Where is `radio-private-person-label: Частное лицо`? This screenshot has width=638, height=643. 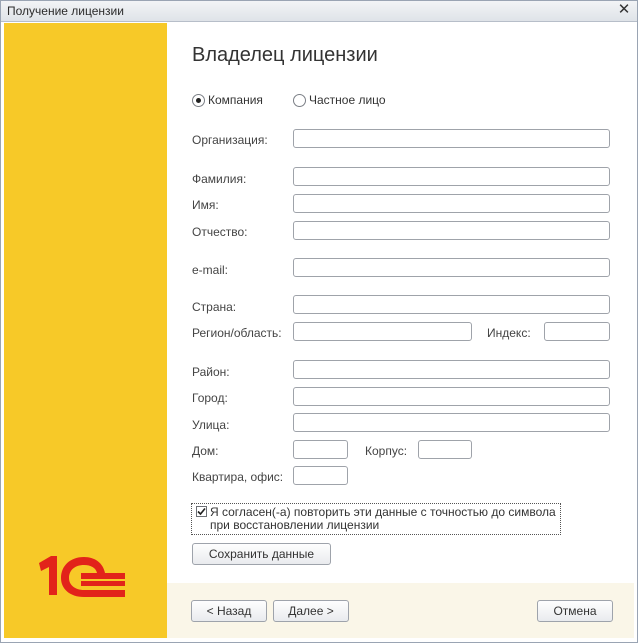
radio-private-person-label: Частное лицо is located at coordinates (347, 100).